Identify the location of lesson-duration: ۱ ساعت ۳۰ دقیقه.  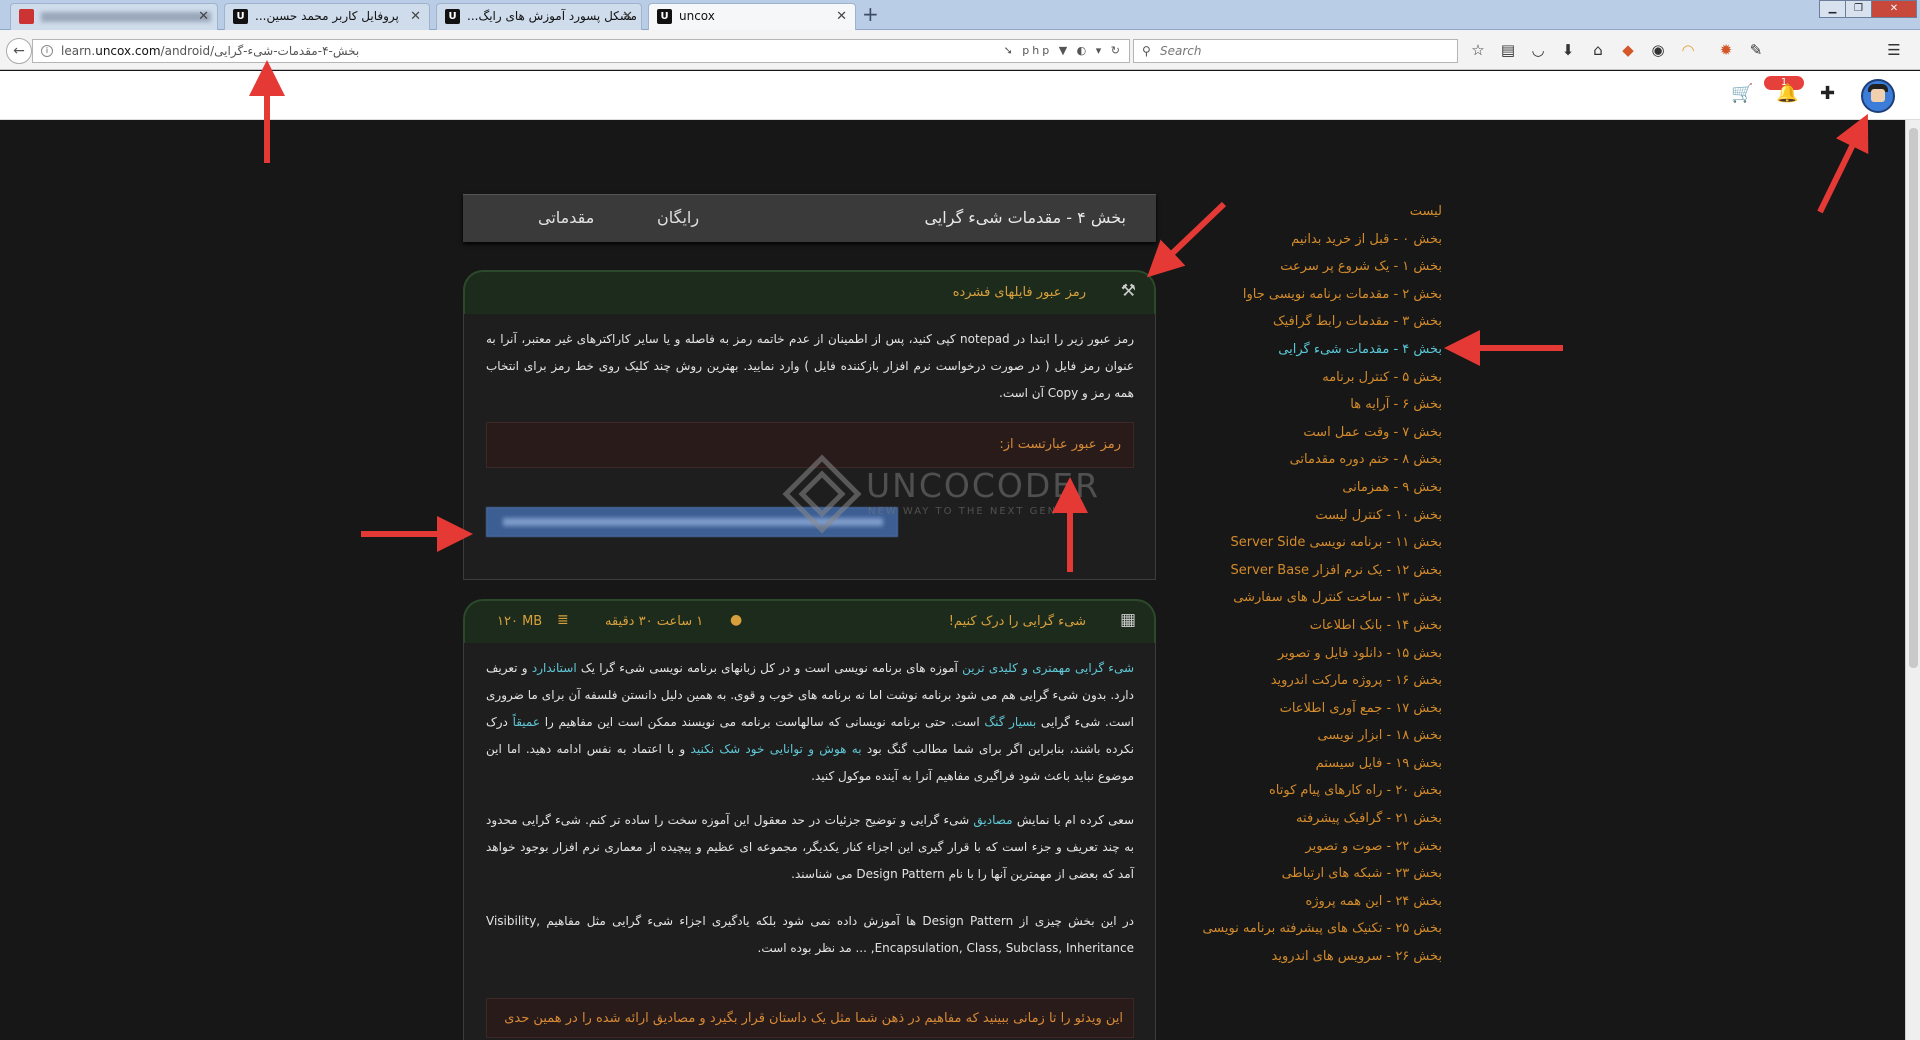
(654, 621).